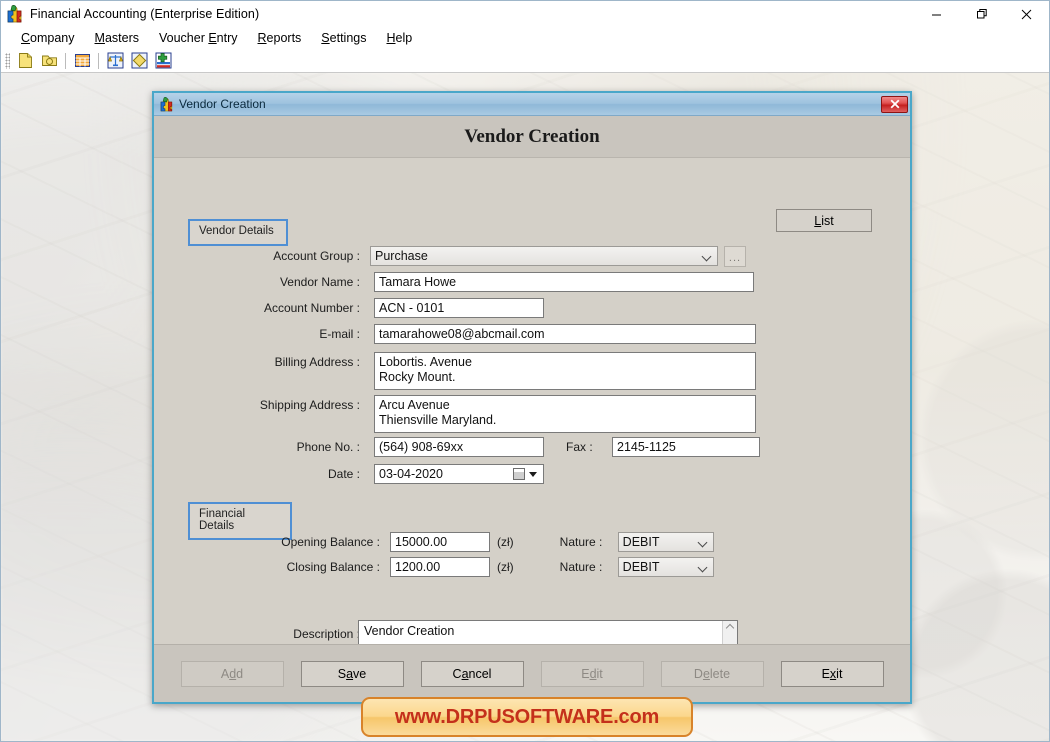  Describe the element at coordinates (48, 38) in the screenshot. I see `menu-company: Company` at that location.